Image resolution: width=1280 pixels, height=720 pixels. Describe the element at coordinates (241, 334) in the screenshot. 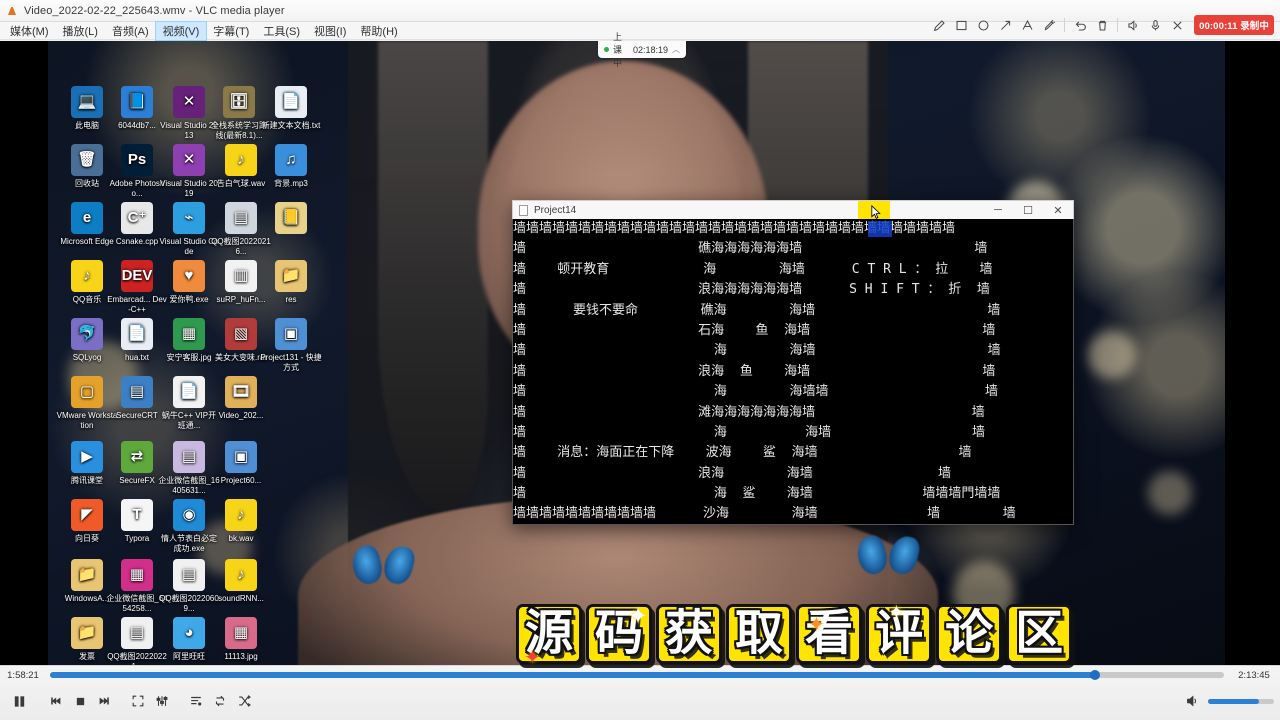

I see `desktop-icon-glyph: ▧` at that location.